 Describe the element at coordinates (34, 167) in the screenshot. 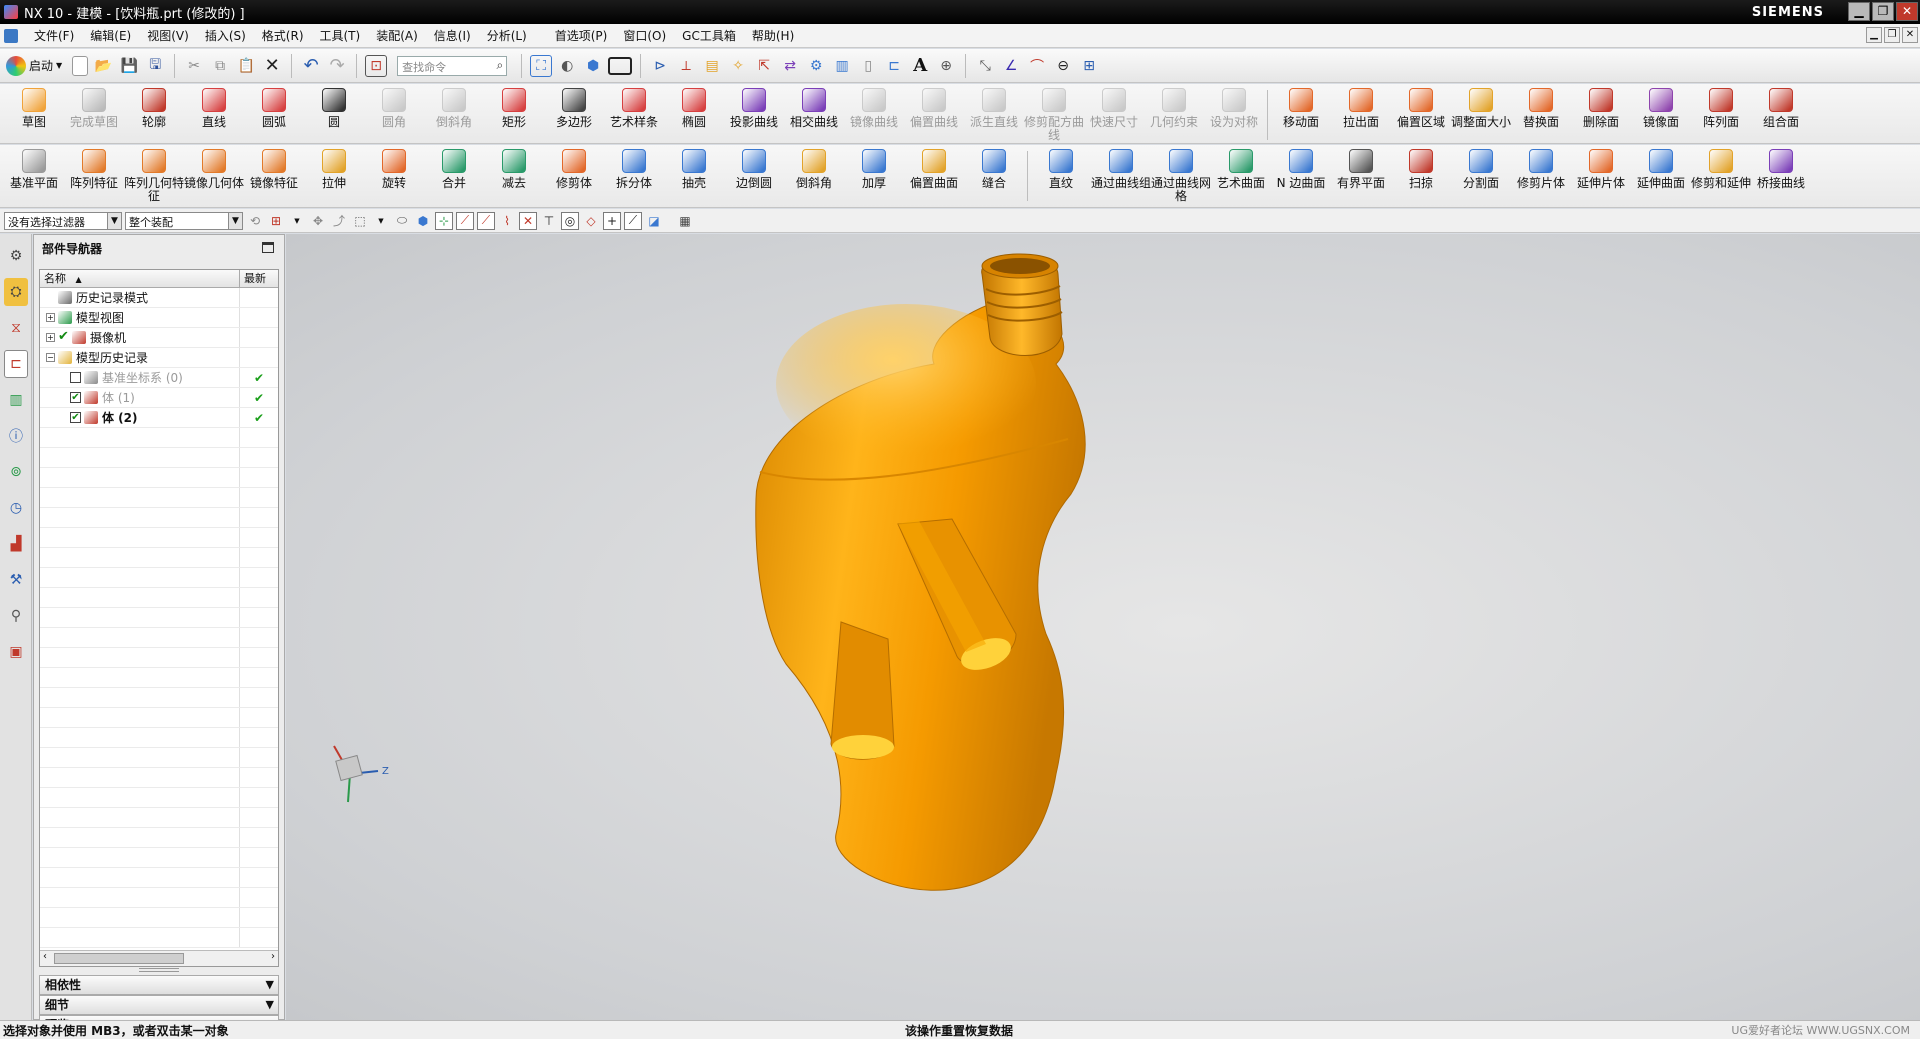

I see `ribbon-button: 基准平面` at that location.